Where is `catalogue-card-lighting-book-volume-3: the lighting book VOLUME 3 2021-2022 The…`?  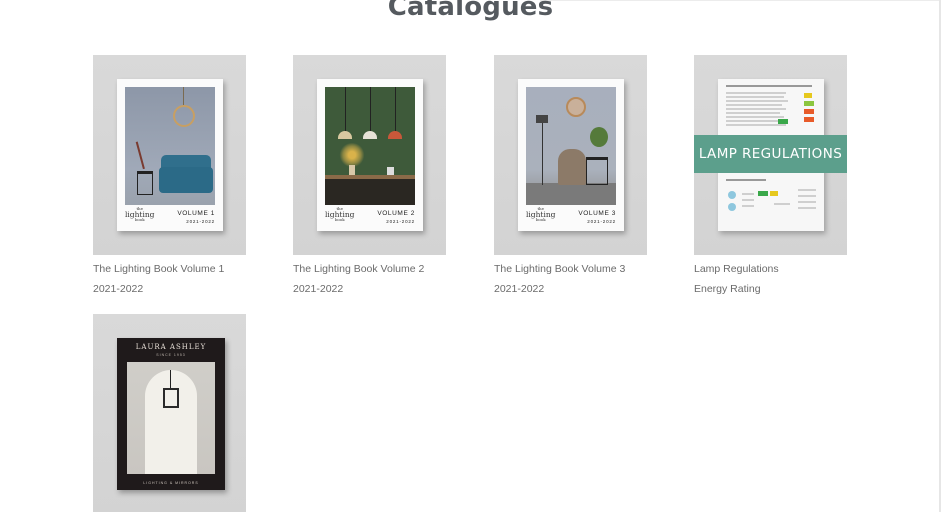 catalogue-card-lighting-book-volume-3: the lighting book VOLUME 3 2021-2022 The… is located at coordinates (570, 175).